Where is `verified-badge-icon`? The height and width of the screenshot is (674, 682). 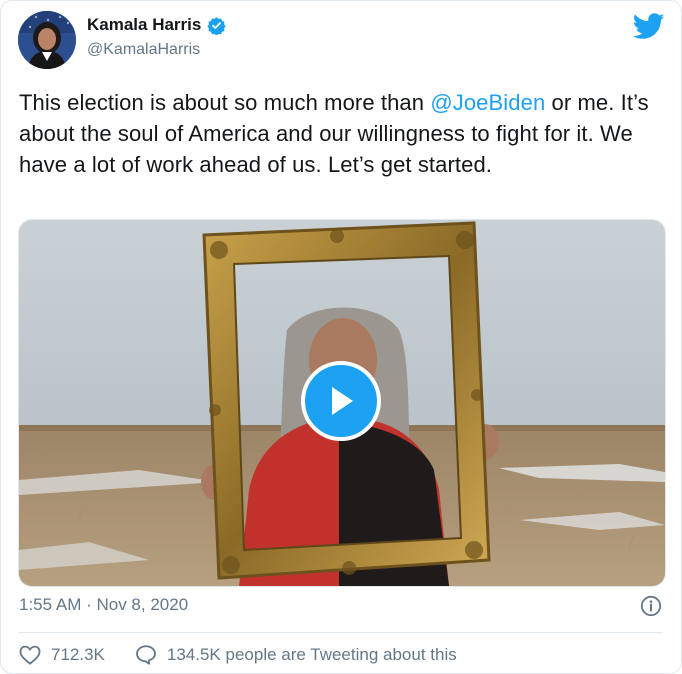 verified-badge-icon is located at coordinates (217, 25).